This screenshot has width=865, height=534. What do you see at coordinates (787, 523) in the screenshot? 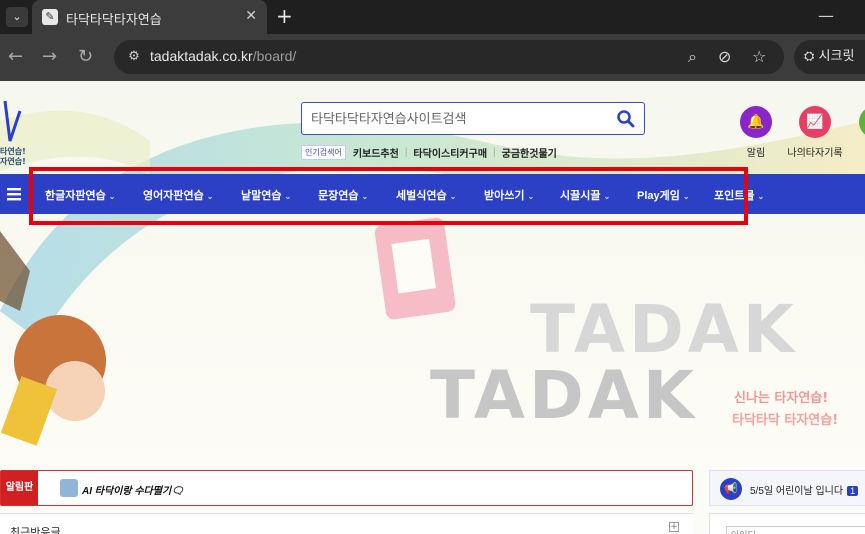
I see `login-panel: 아이디` at bounding box center [787, 523].